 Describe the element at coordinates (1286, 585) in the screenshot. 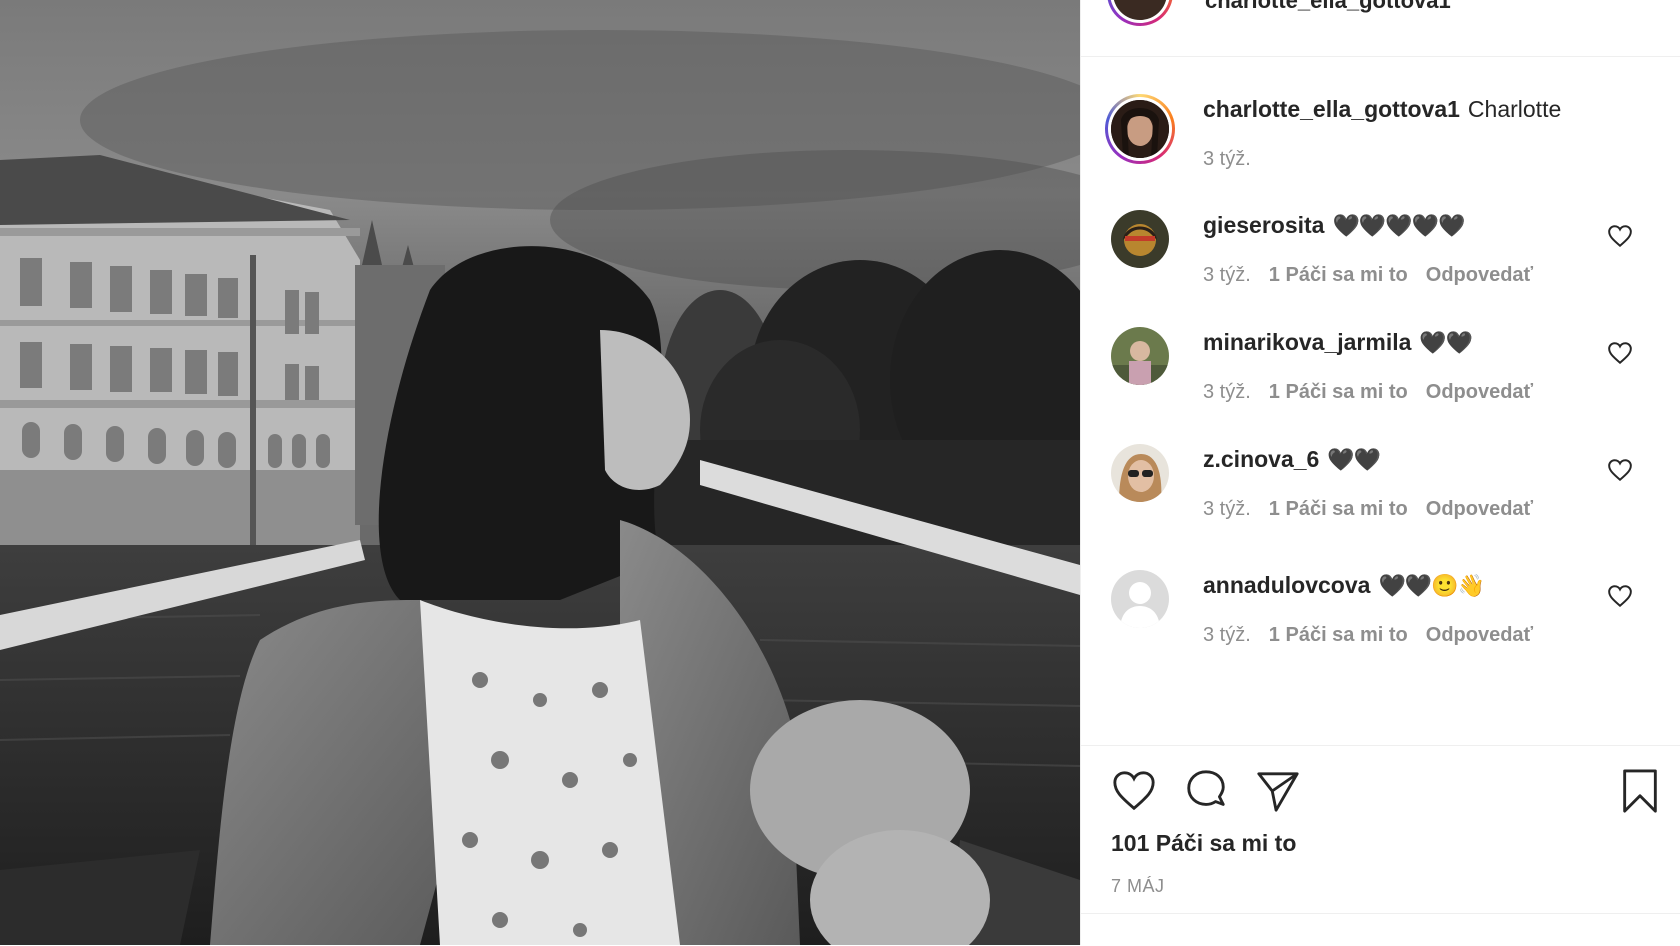

I see `comment-username: annadulovcova` at that location.